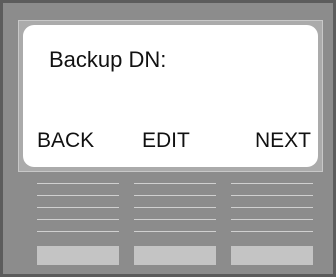 The image size is (336, 277). I want to click on key-label-lines-middle, so click(175, 208).